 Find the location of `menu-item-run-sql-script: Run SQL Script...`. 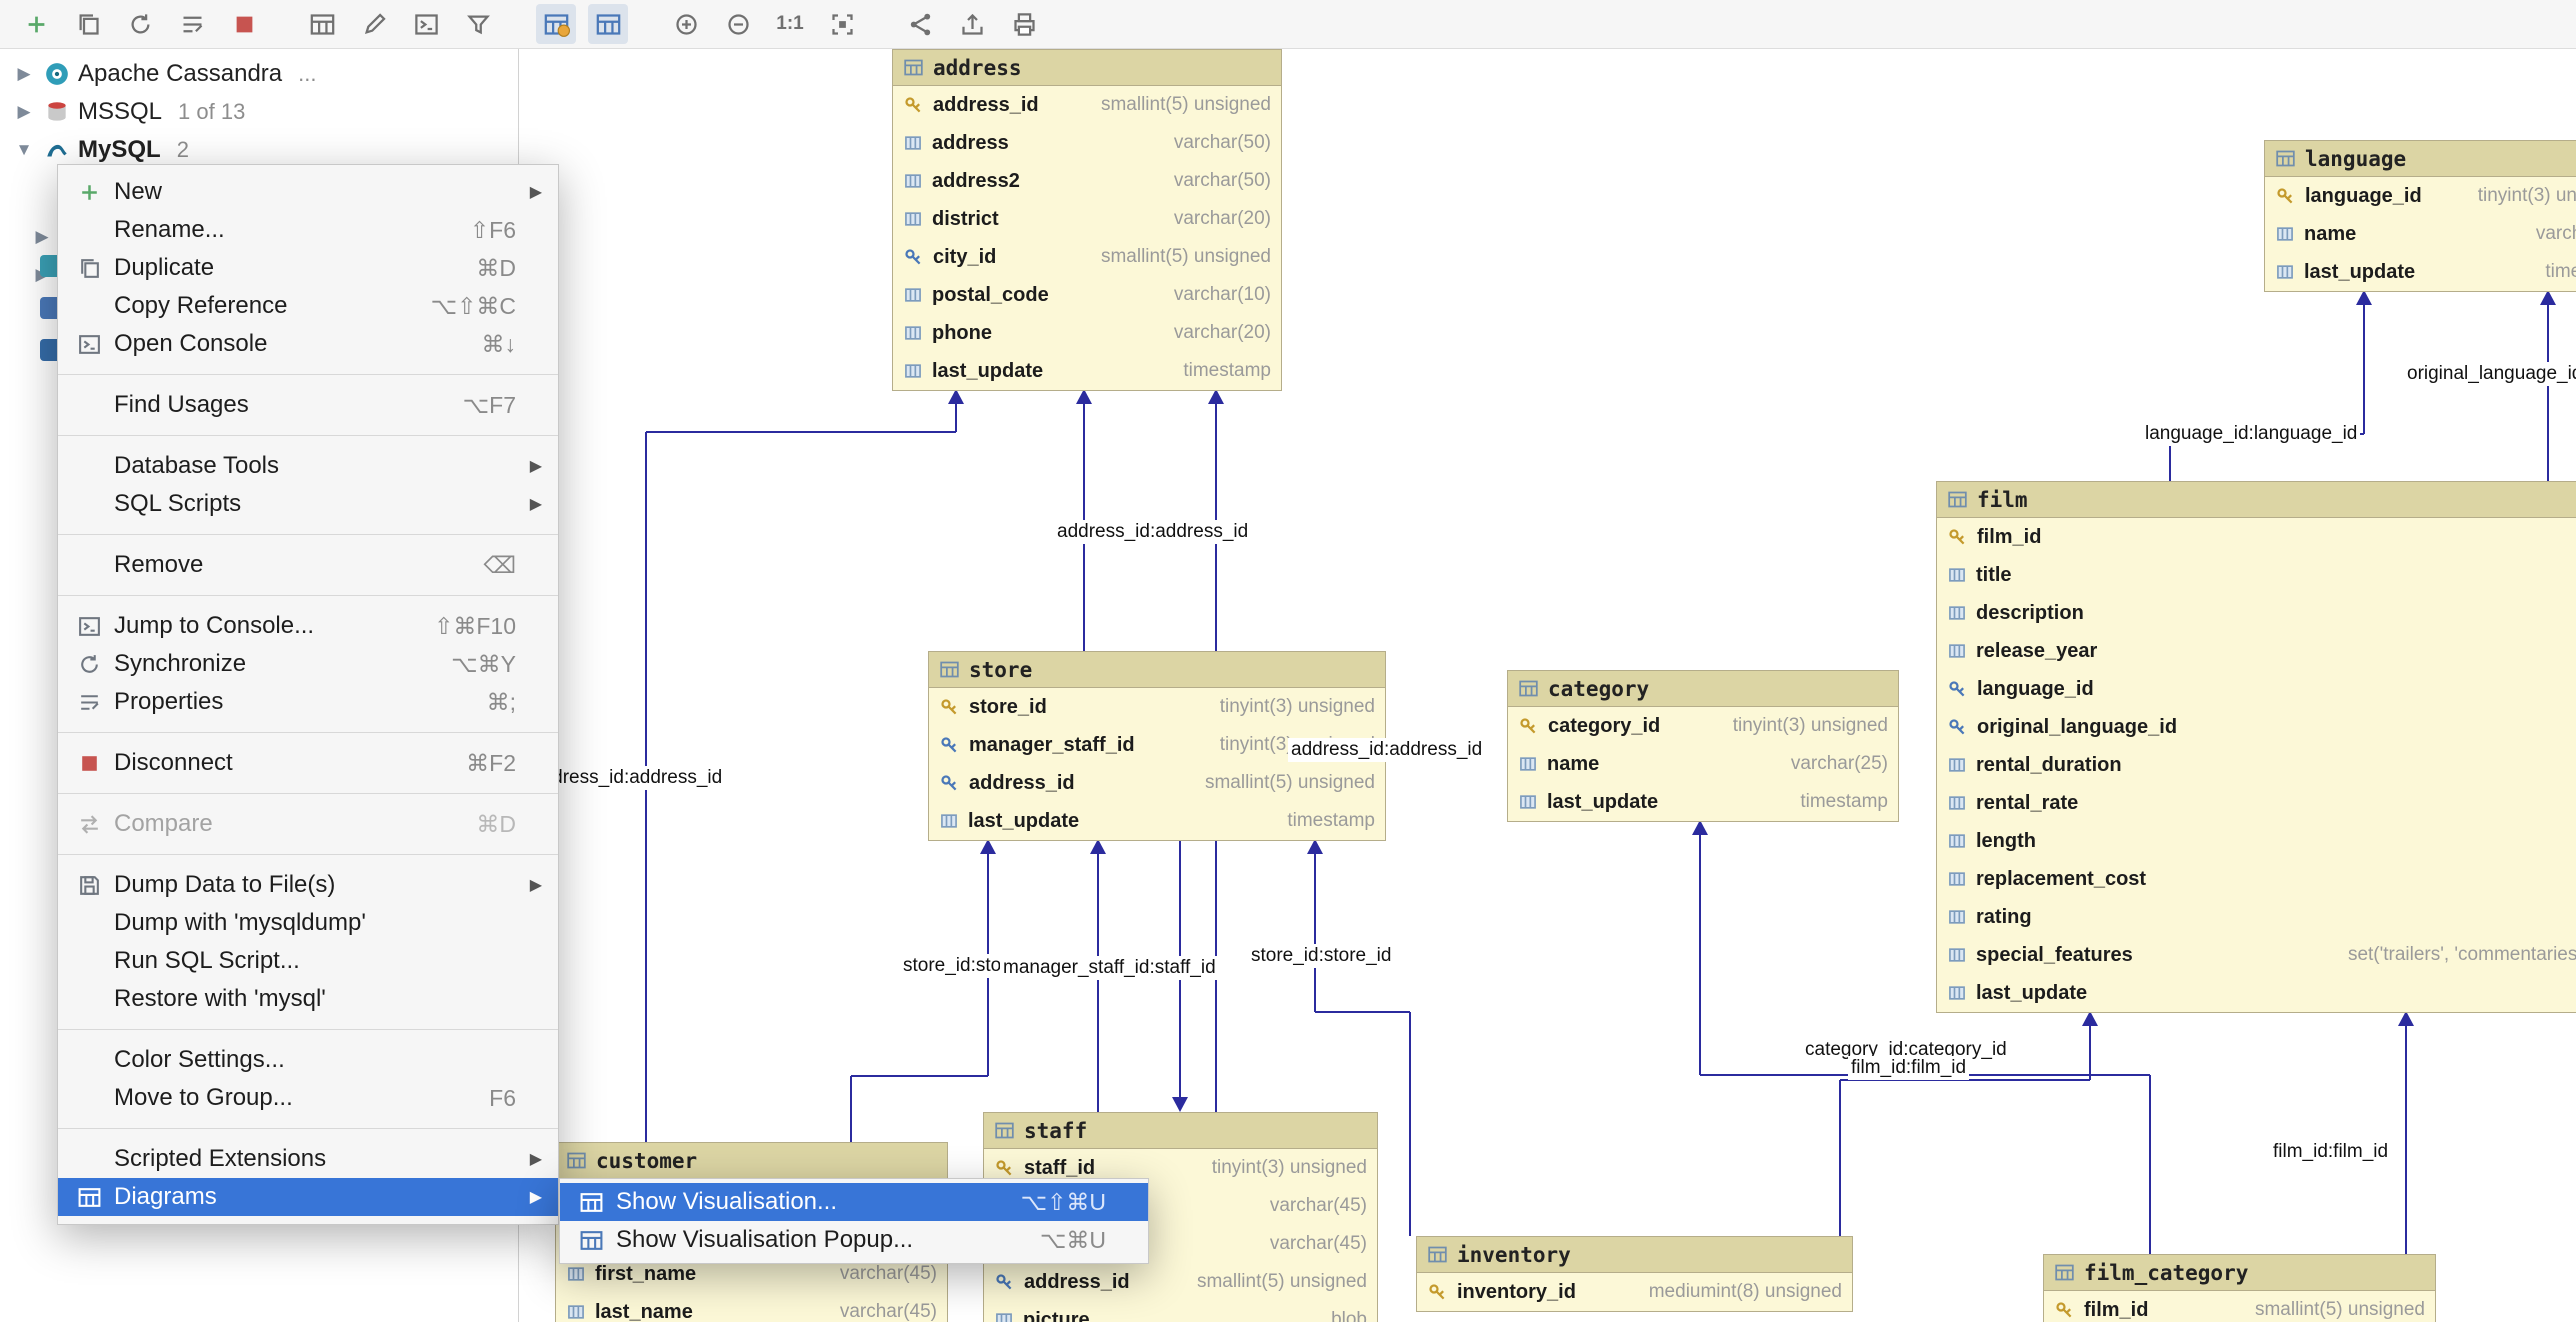

menu-item-run-sql-script: Run SQL Script... is located at coordinates (308, 961).